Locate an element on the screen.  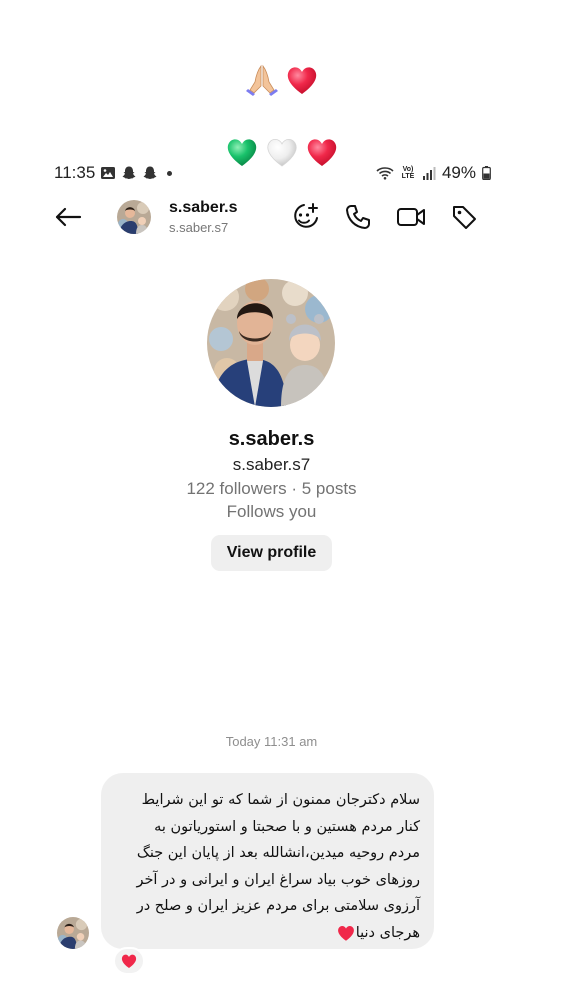
chat-header: s.saber.s s.saber.s7 is located at coordinates (281, 217).